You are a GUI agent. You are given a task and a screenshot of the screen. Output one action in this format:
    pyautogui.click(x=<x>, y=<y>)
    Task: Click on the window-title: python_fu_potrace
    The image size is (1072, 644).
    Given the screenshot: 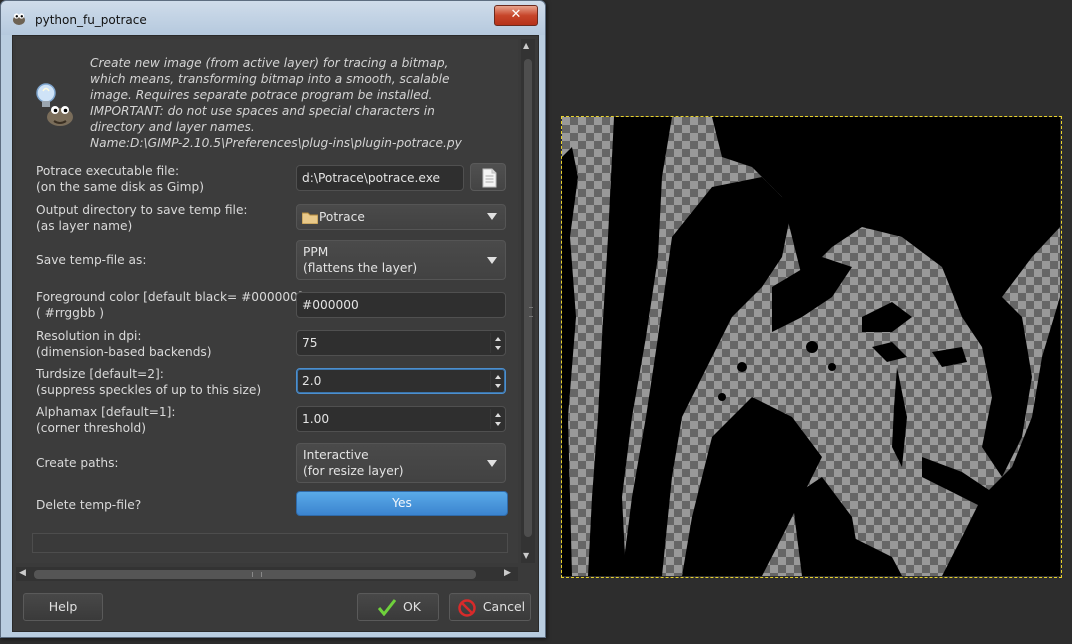 What is the action you would take?
    pyautogui.click(x=91, y=20)
    